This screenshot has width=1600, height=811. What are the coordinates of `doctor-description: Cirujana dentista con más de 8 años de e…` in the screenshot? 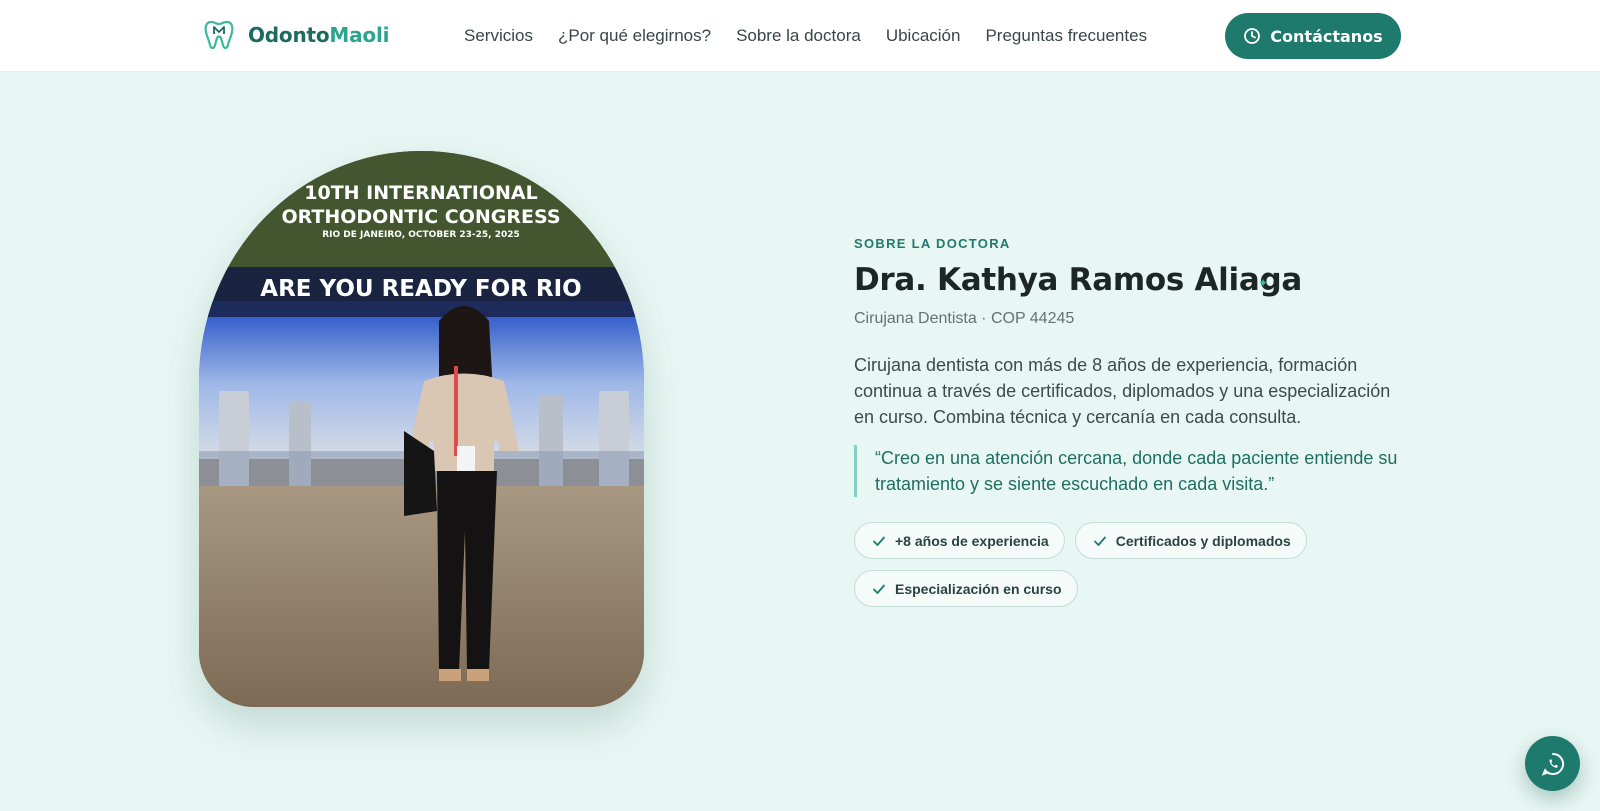 It's located at (1122, 391).